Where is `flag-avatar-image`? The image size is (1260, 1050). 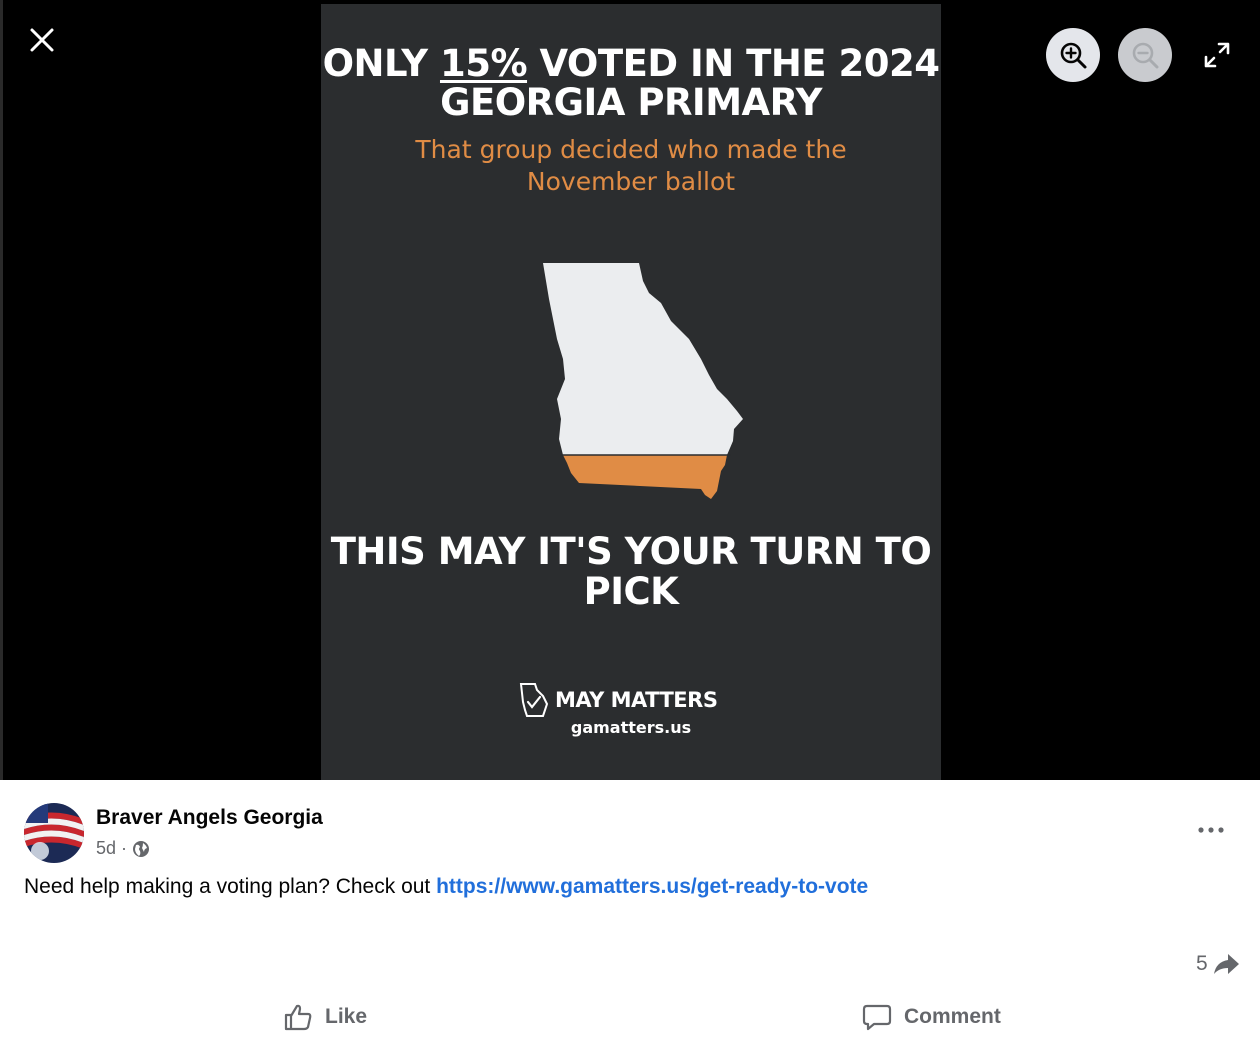
flag-avatar-image is located at coordinates (54, 833).